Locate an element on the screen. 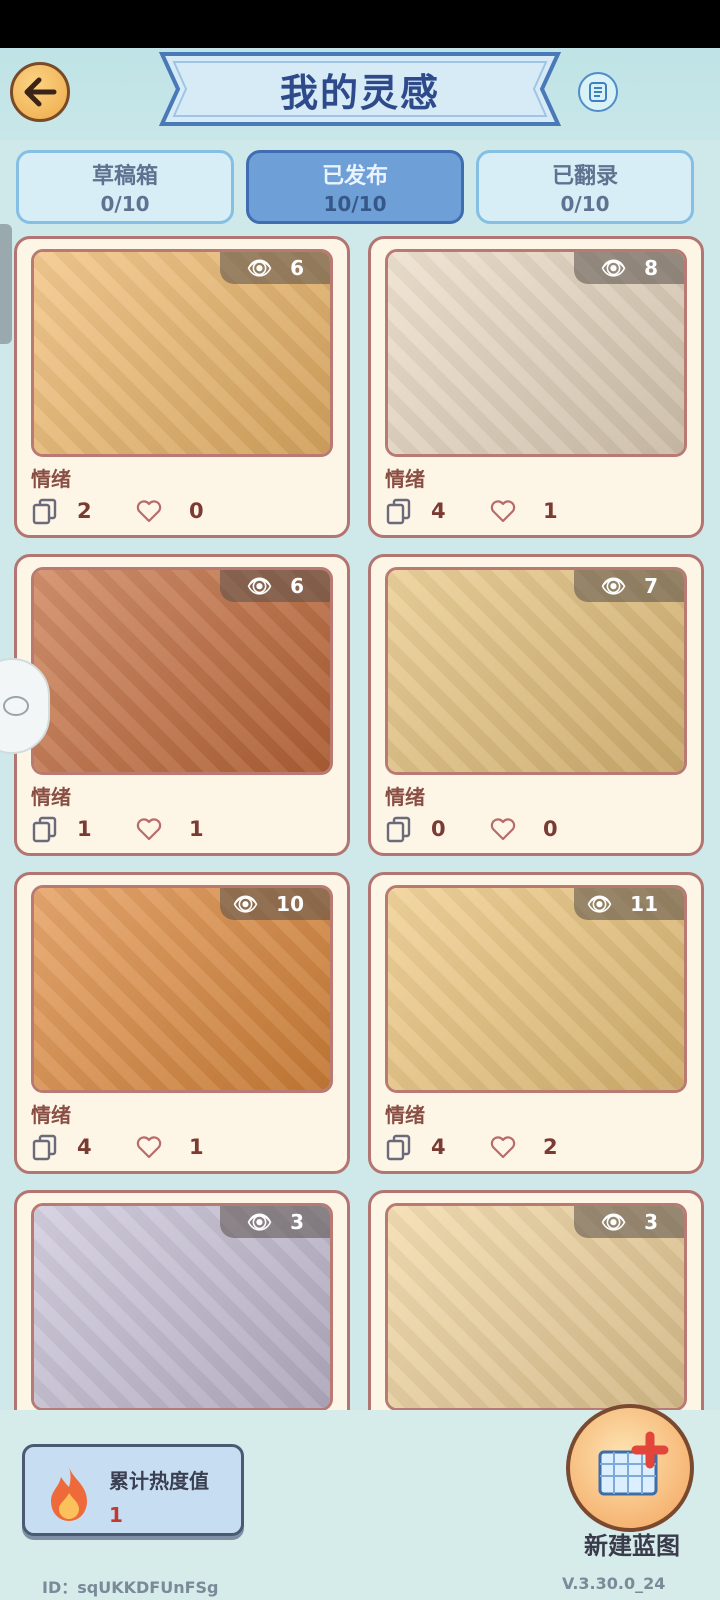  blueprint-card: 👁 6 情绪 2 0 is located at coordinates (182, 387).